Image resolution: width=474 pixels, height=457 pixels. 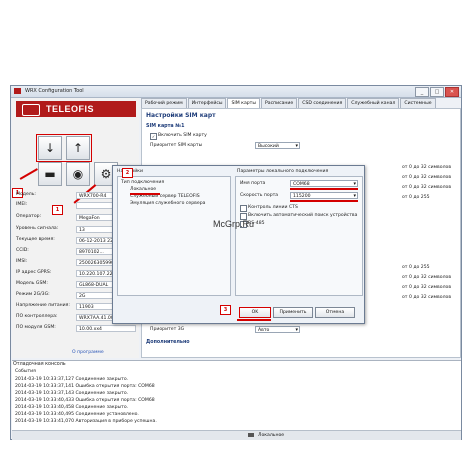 I want to click on limit-hint-8: от 0 до 32 символов, so click(x=427, y=297).